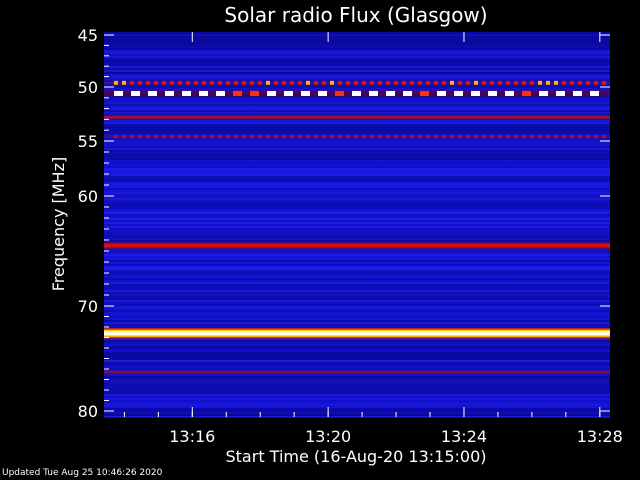 The image size is (640, 480). What do you see at coordinates (88, 141) in the screenshot?
I see `y-tick-label: 55` at bounding box center [88, 141].